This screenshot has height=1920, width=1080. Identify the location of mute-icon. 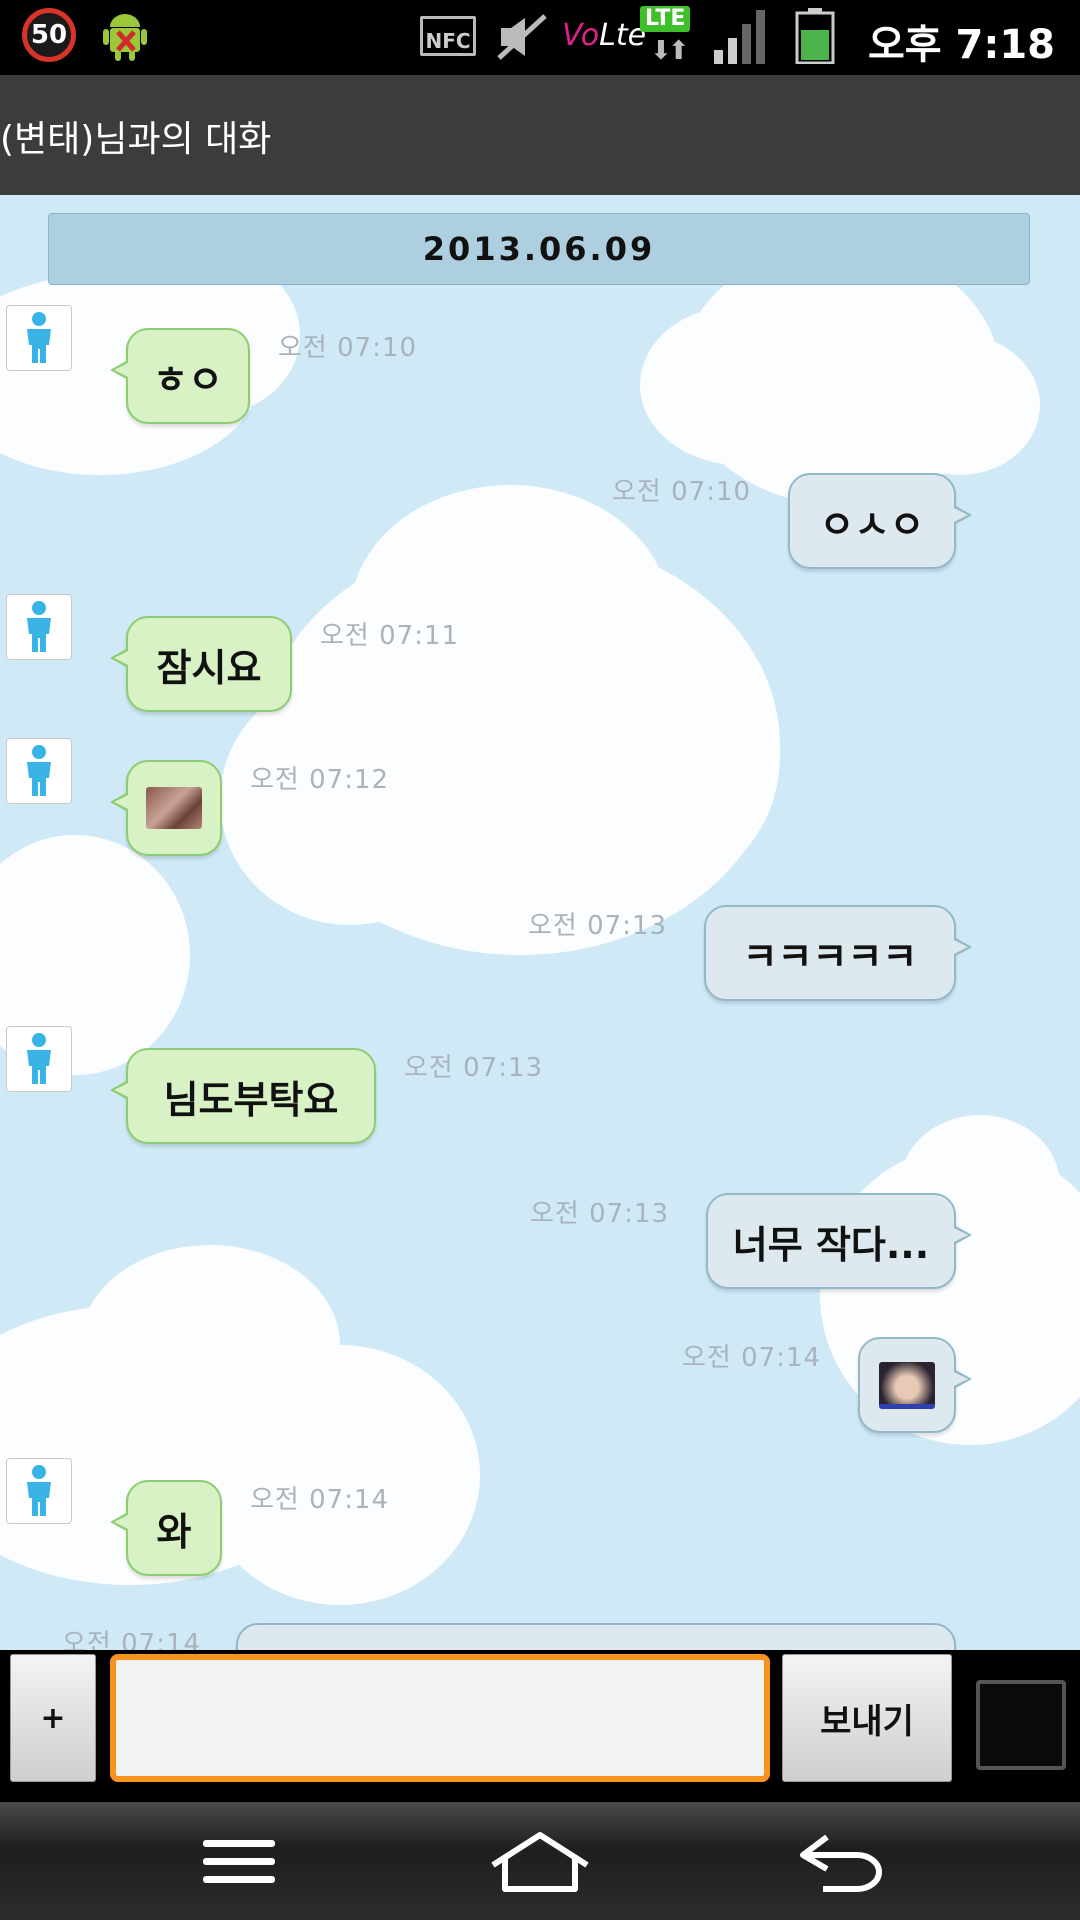
(522, 37).